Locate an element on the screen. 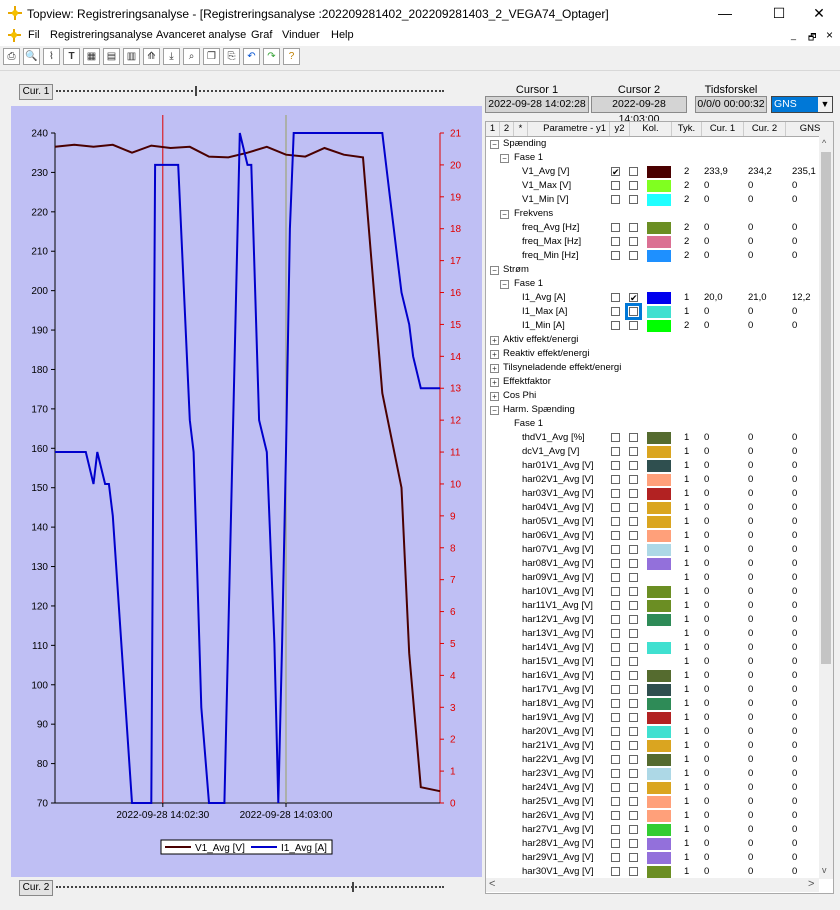  parameter-row: har19V1_Avg [V] 1 0 0 0 is located at coordinates (653, 718).